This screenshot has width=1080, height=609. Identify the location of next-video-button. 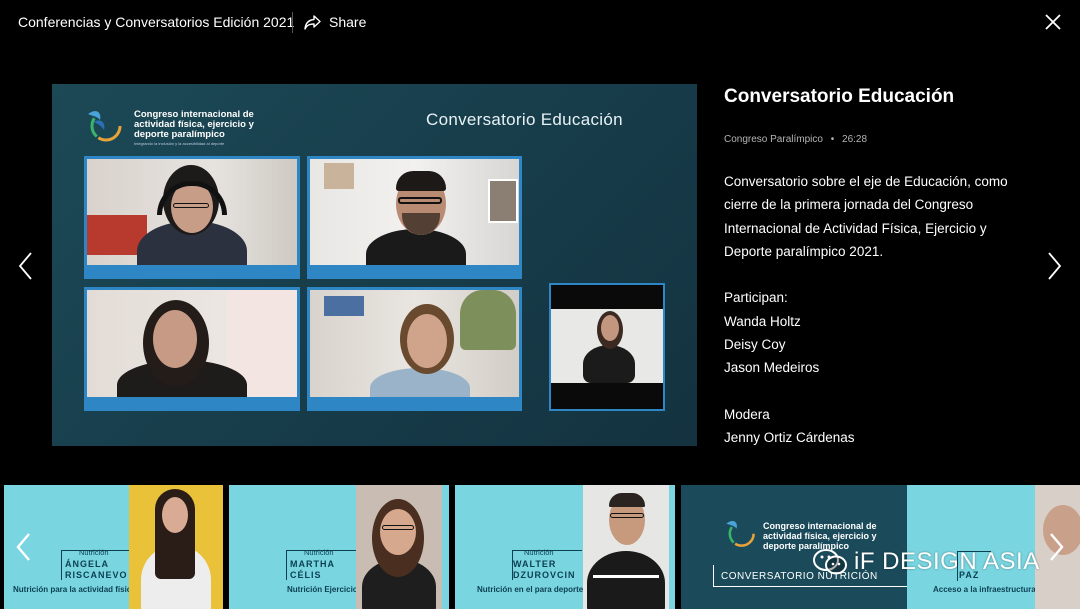
(1054, 266).